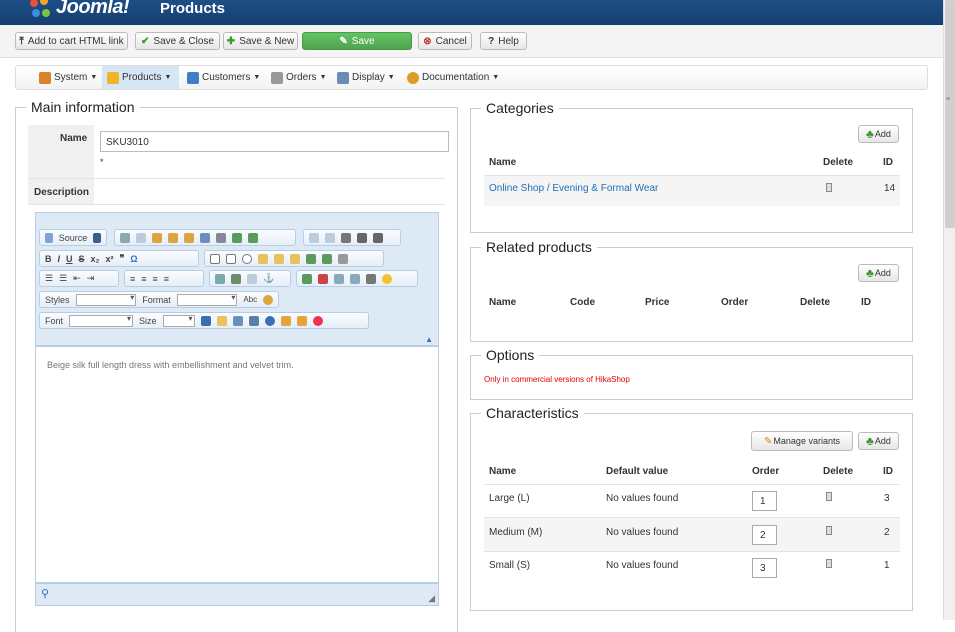  Describe the element at coordinates (221, 320) in the screenshot. I see `bg-color-icon` at that location.